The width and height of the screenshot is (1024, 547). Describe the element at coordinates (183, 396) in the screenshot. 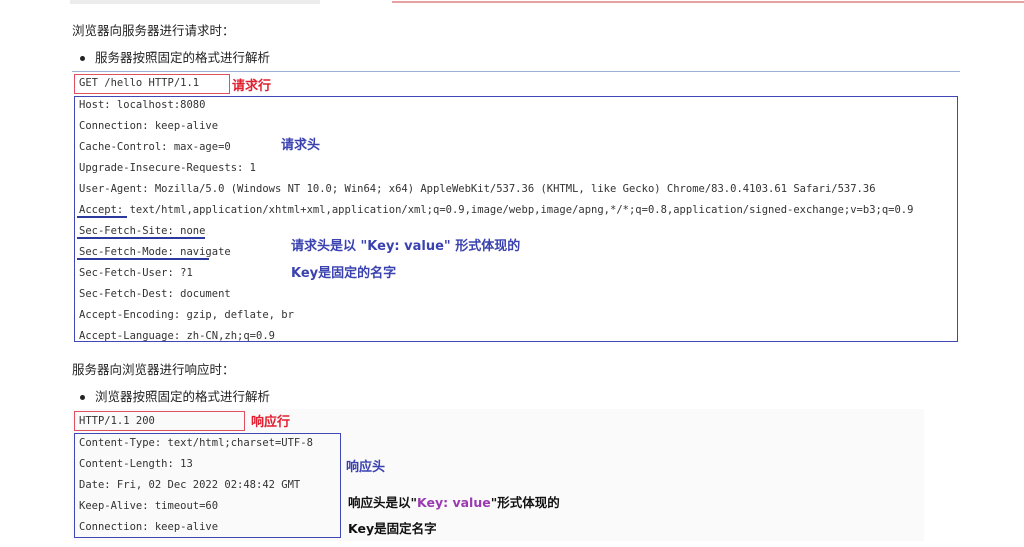

I see `response-bullet-text: 浏览器按照固定的格式进行解析` at that location.